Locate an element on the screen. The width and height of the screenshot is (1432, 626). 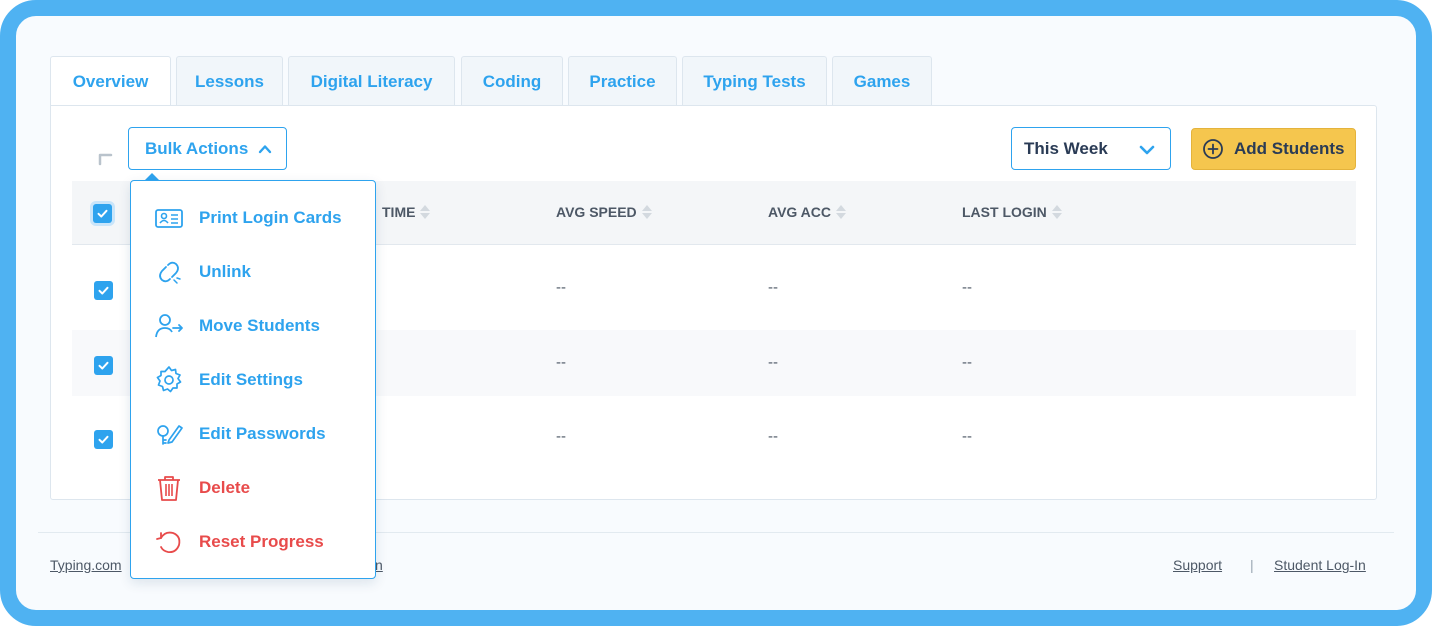
bulk-actions-button: Bulk Actions is located at coordinates (207, 148).